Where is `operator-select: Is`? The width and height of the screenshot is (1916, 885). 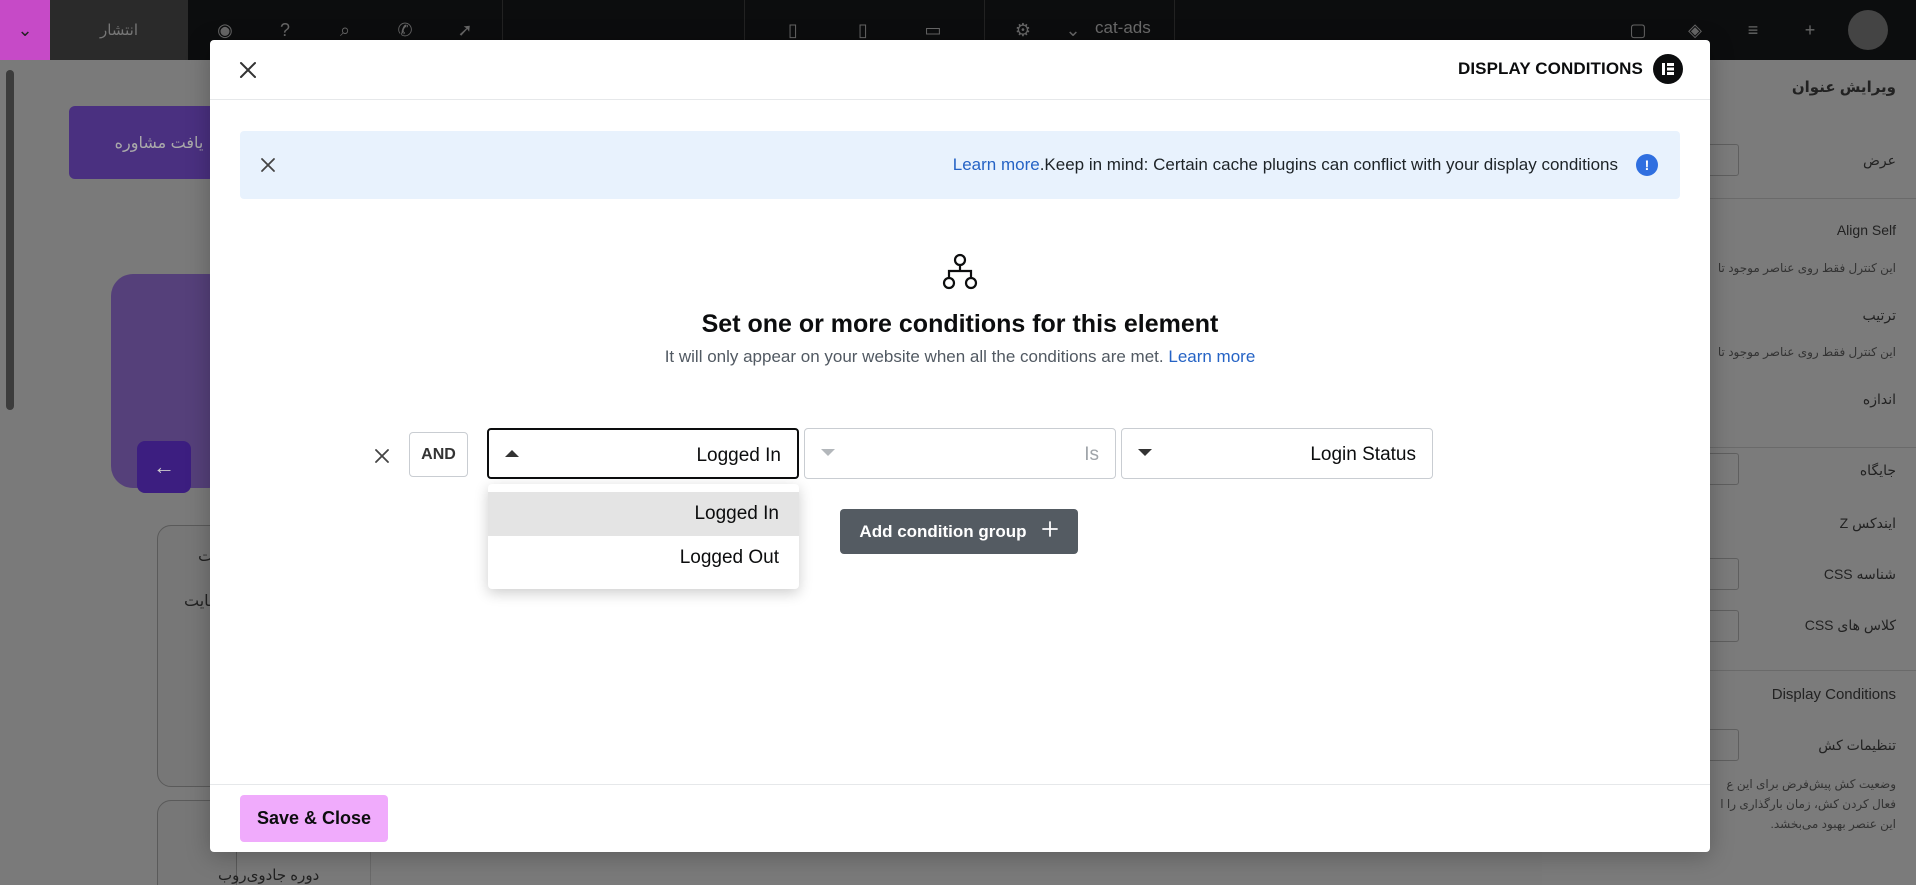
operator-select: Is is located at coordinates (960, 453).